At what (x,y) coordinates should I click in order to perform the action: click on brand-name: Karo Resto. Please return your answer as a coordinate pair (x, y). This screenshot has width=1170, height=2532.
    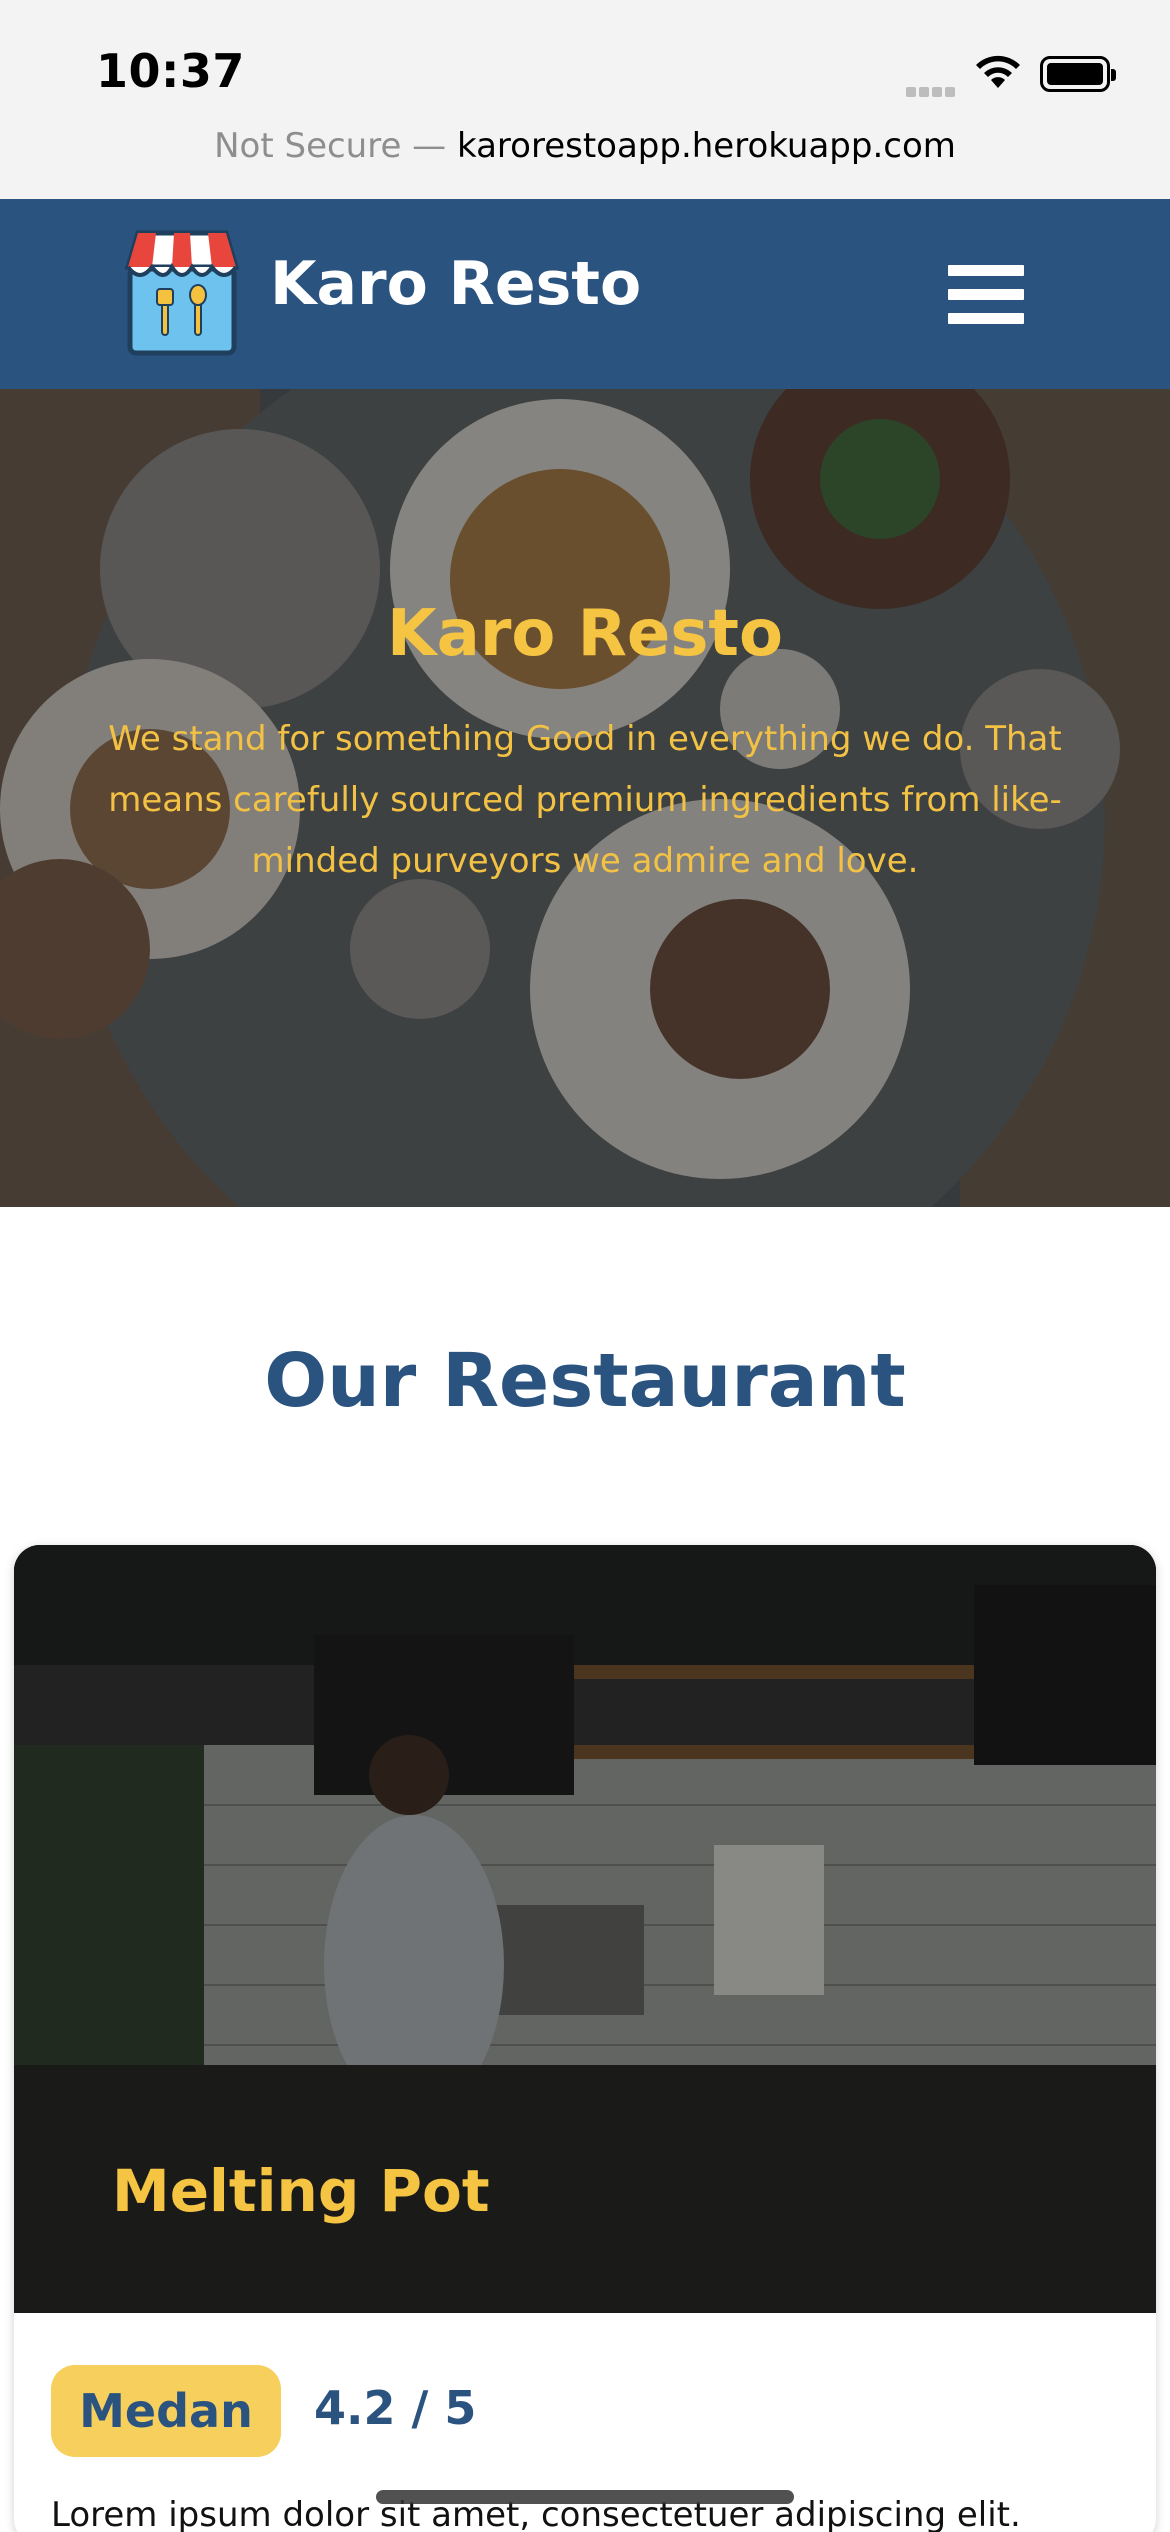
    Looking at the image, I should click on (455, 284).